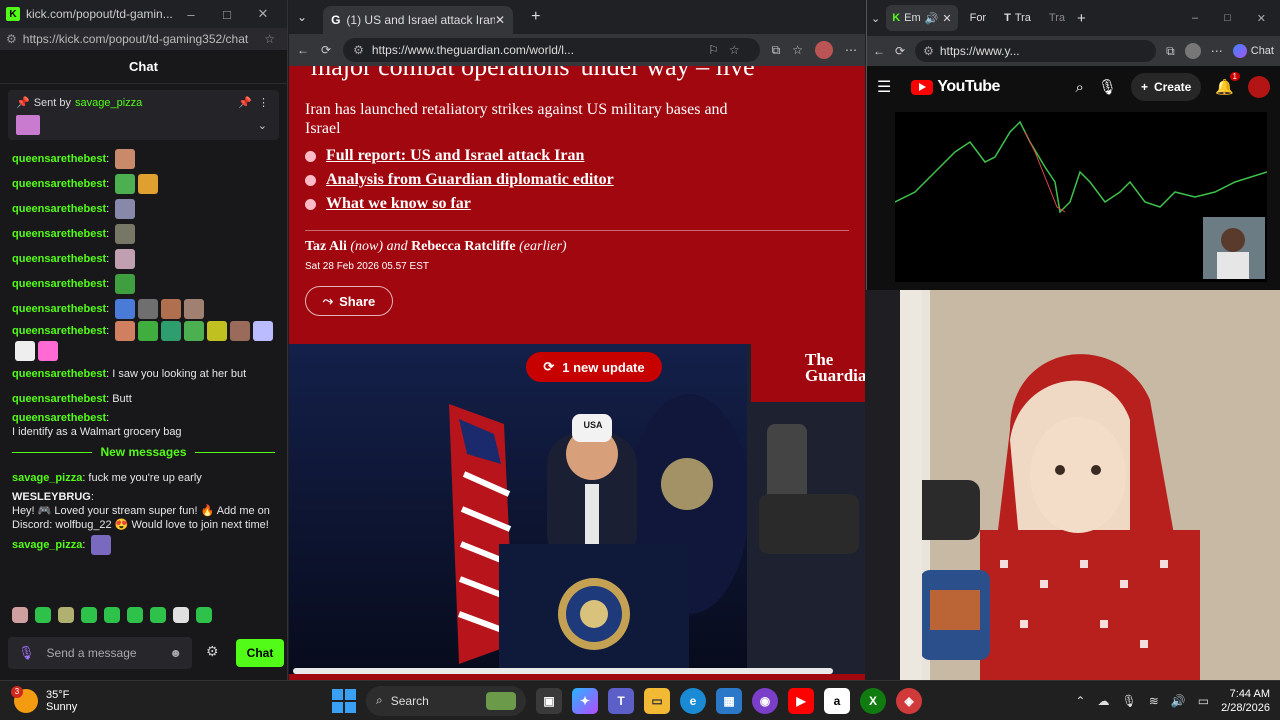  Describe the element at coordinates (1079, 87) in the screenshot. I see `search-icon: ⌕` at that location.